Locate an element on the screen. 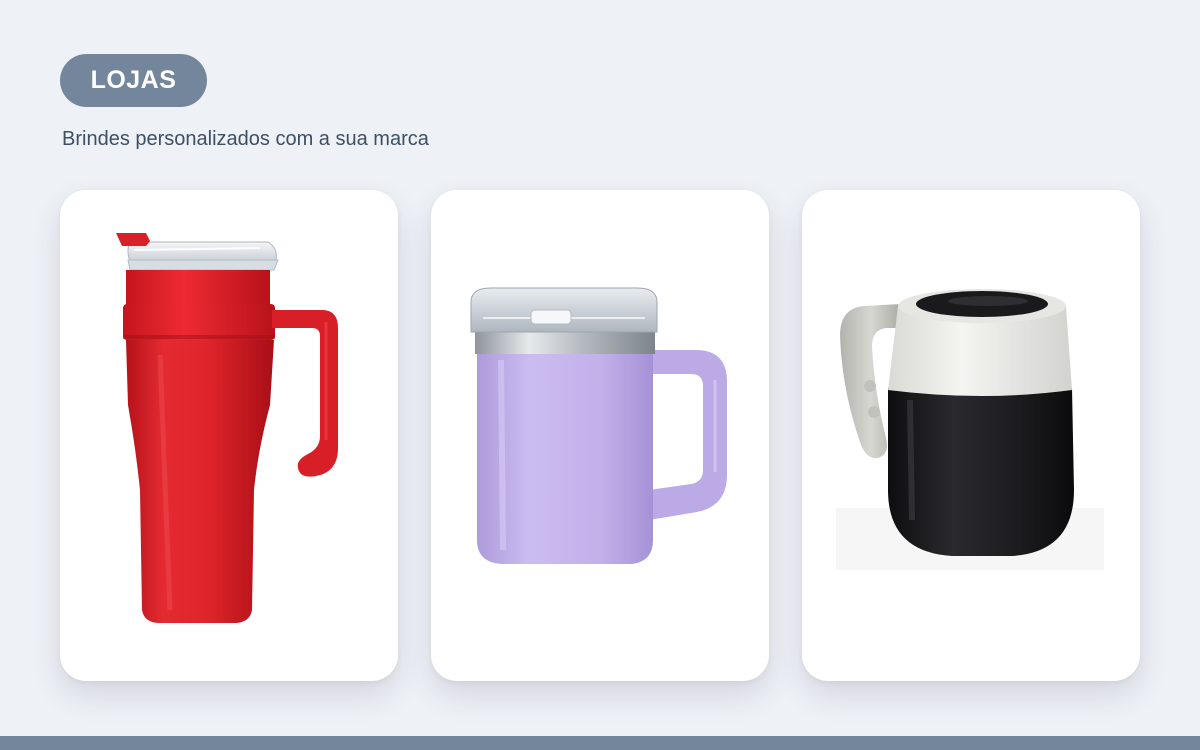  page-subtitle: Brindes personalizados com a sua marca is located at coordinates (245, 139).